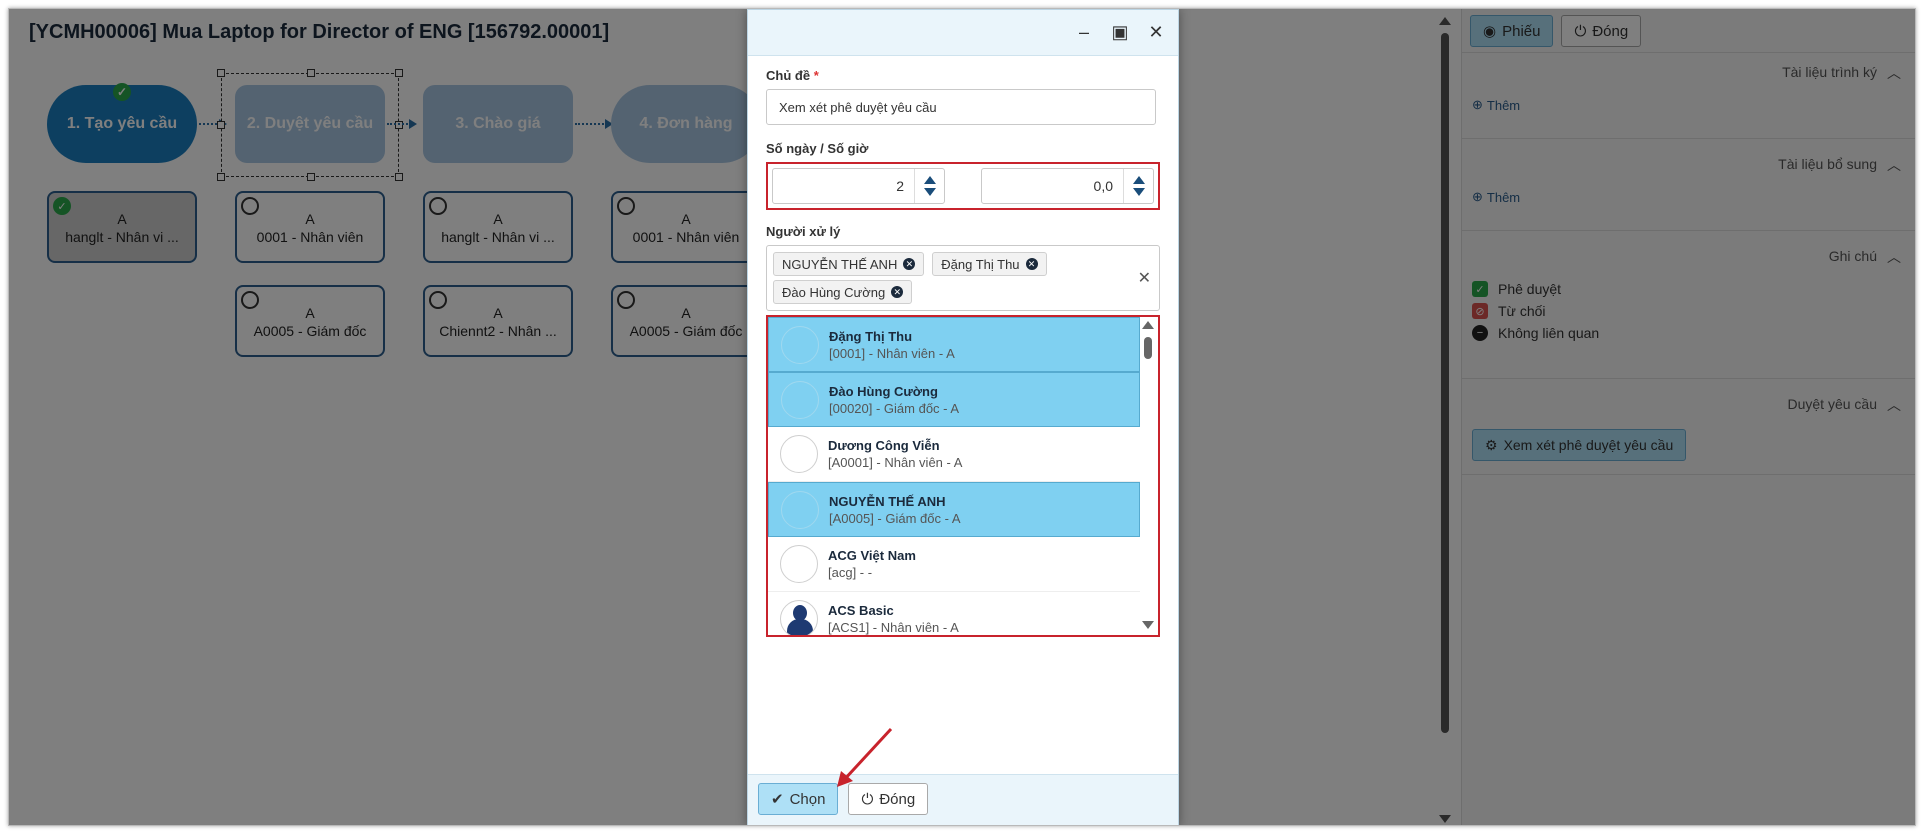 This screenshot has width=1927, height=838. What do you see at coordinates (895, 518) in the screenshot?
I see `item-sub: [A0005] - Giám đốc - A` at bounding box center [895, 518].